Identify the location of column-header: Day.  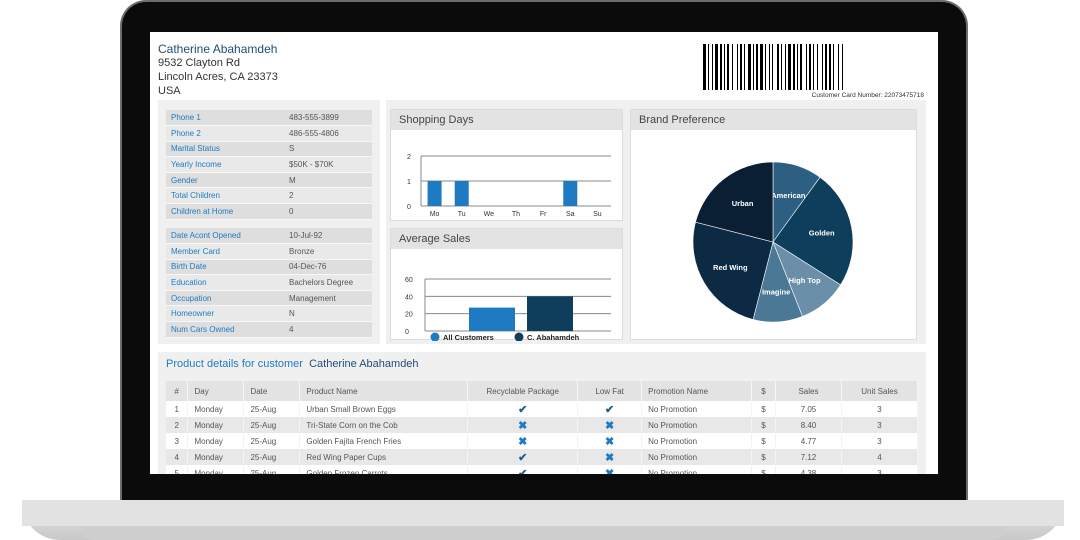
(216, 391).